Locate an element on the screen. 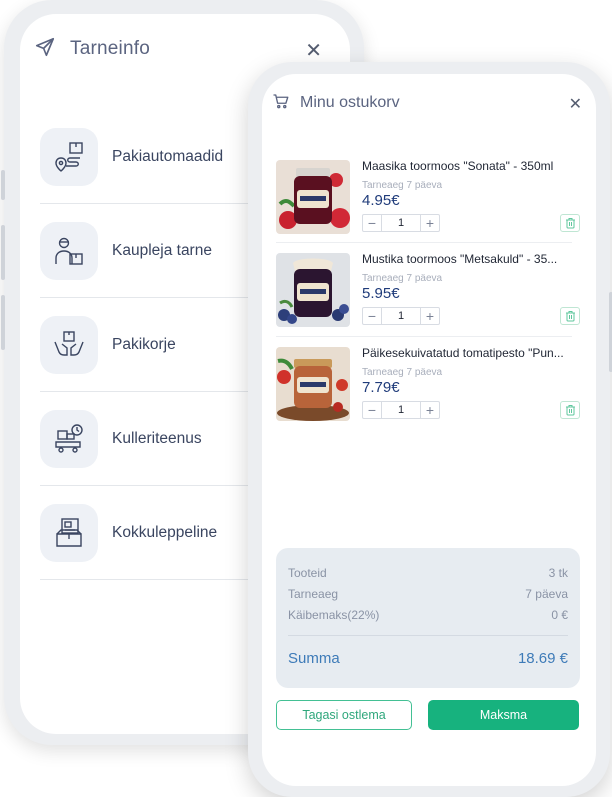 Image resolution: width=612 pixels, height=797 pixels. summary-value: 7 päeva is located at coordinates (546, 594).